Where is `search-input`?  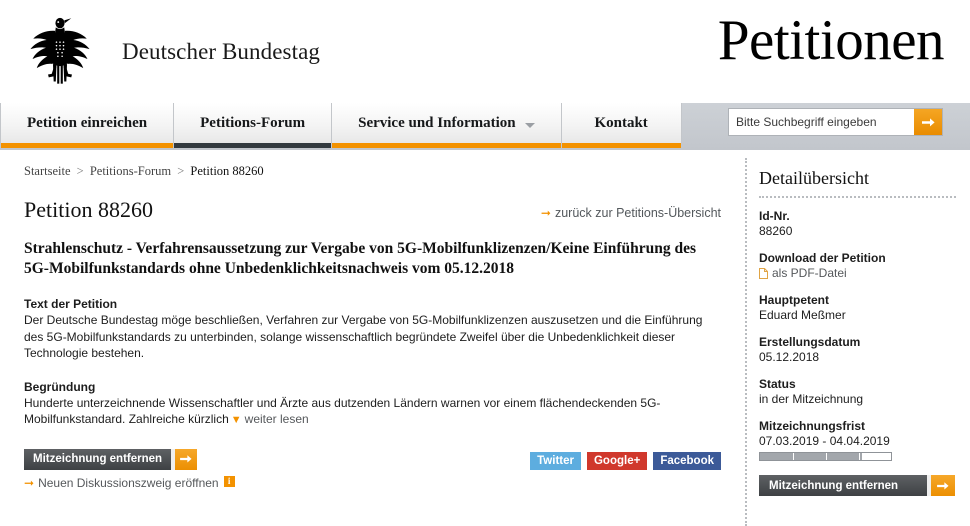
search-input is located at coordinates (821, 122).